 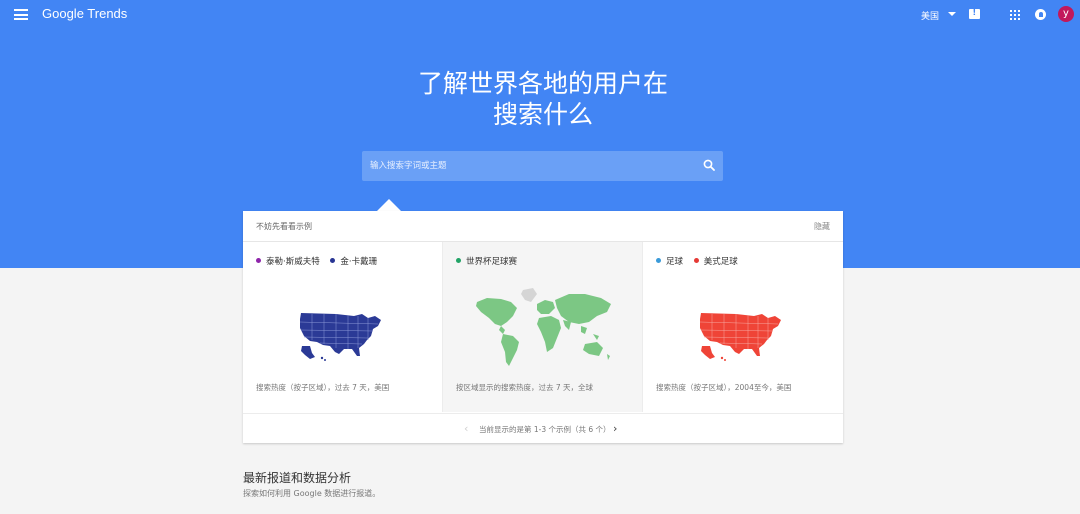 I want to click on account-avatar: y, so click(x=1066, y=14).